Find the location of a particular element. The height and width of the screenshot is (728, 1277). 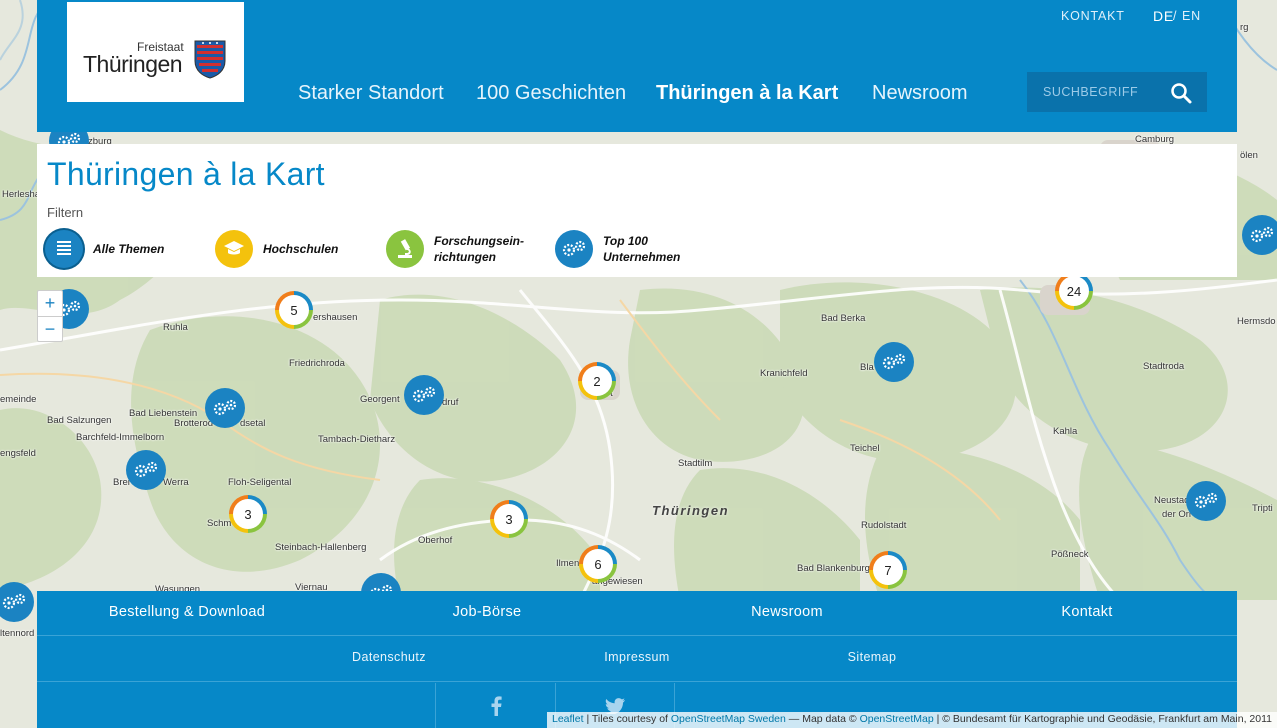

place-label: Pößneck is located at coordinates (1070, 554).